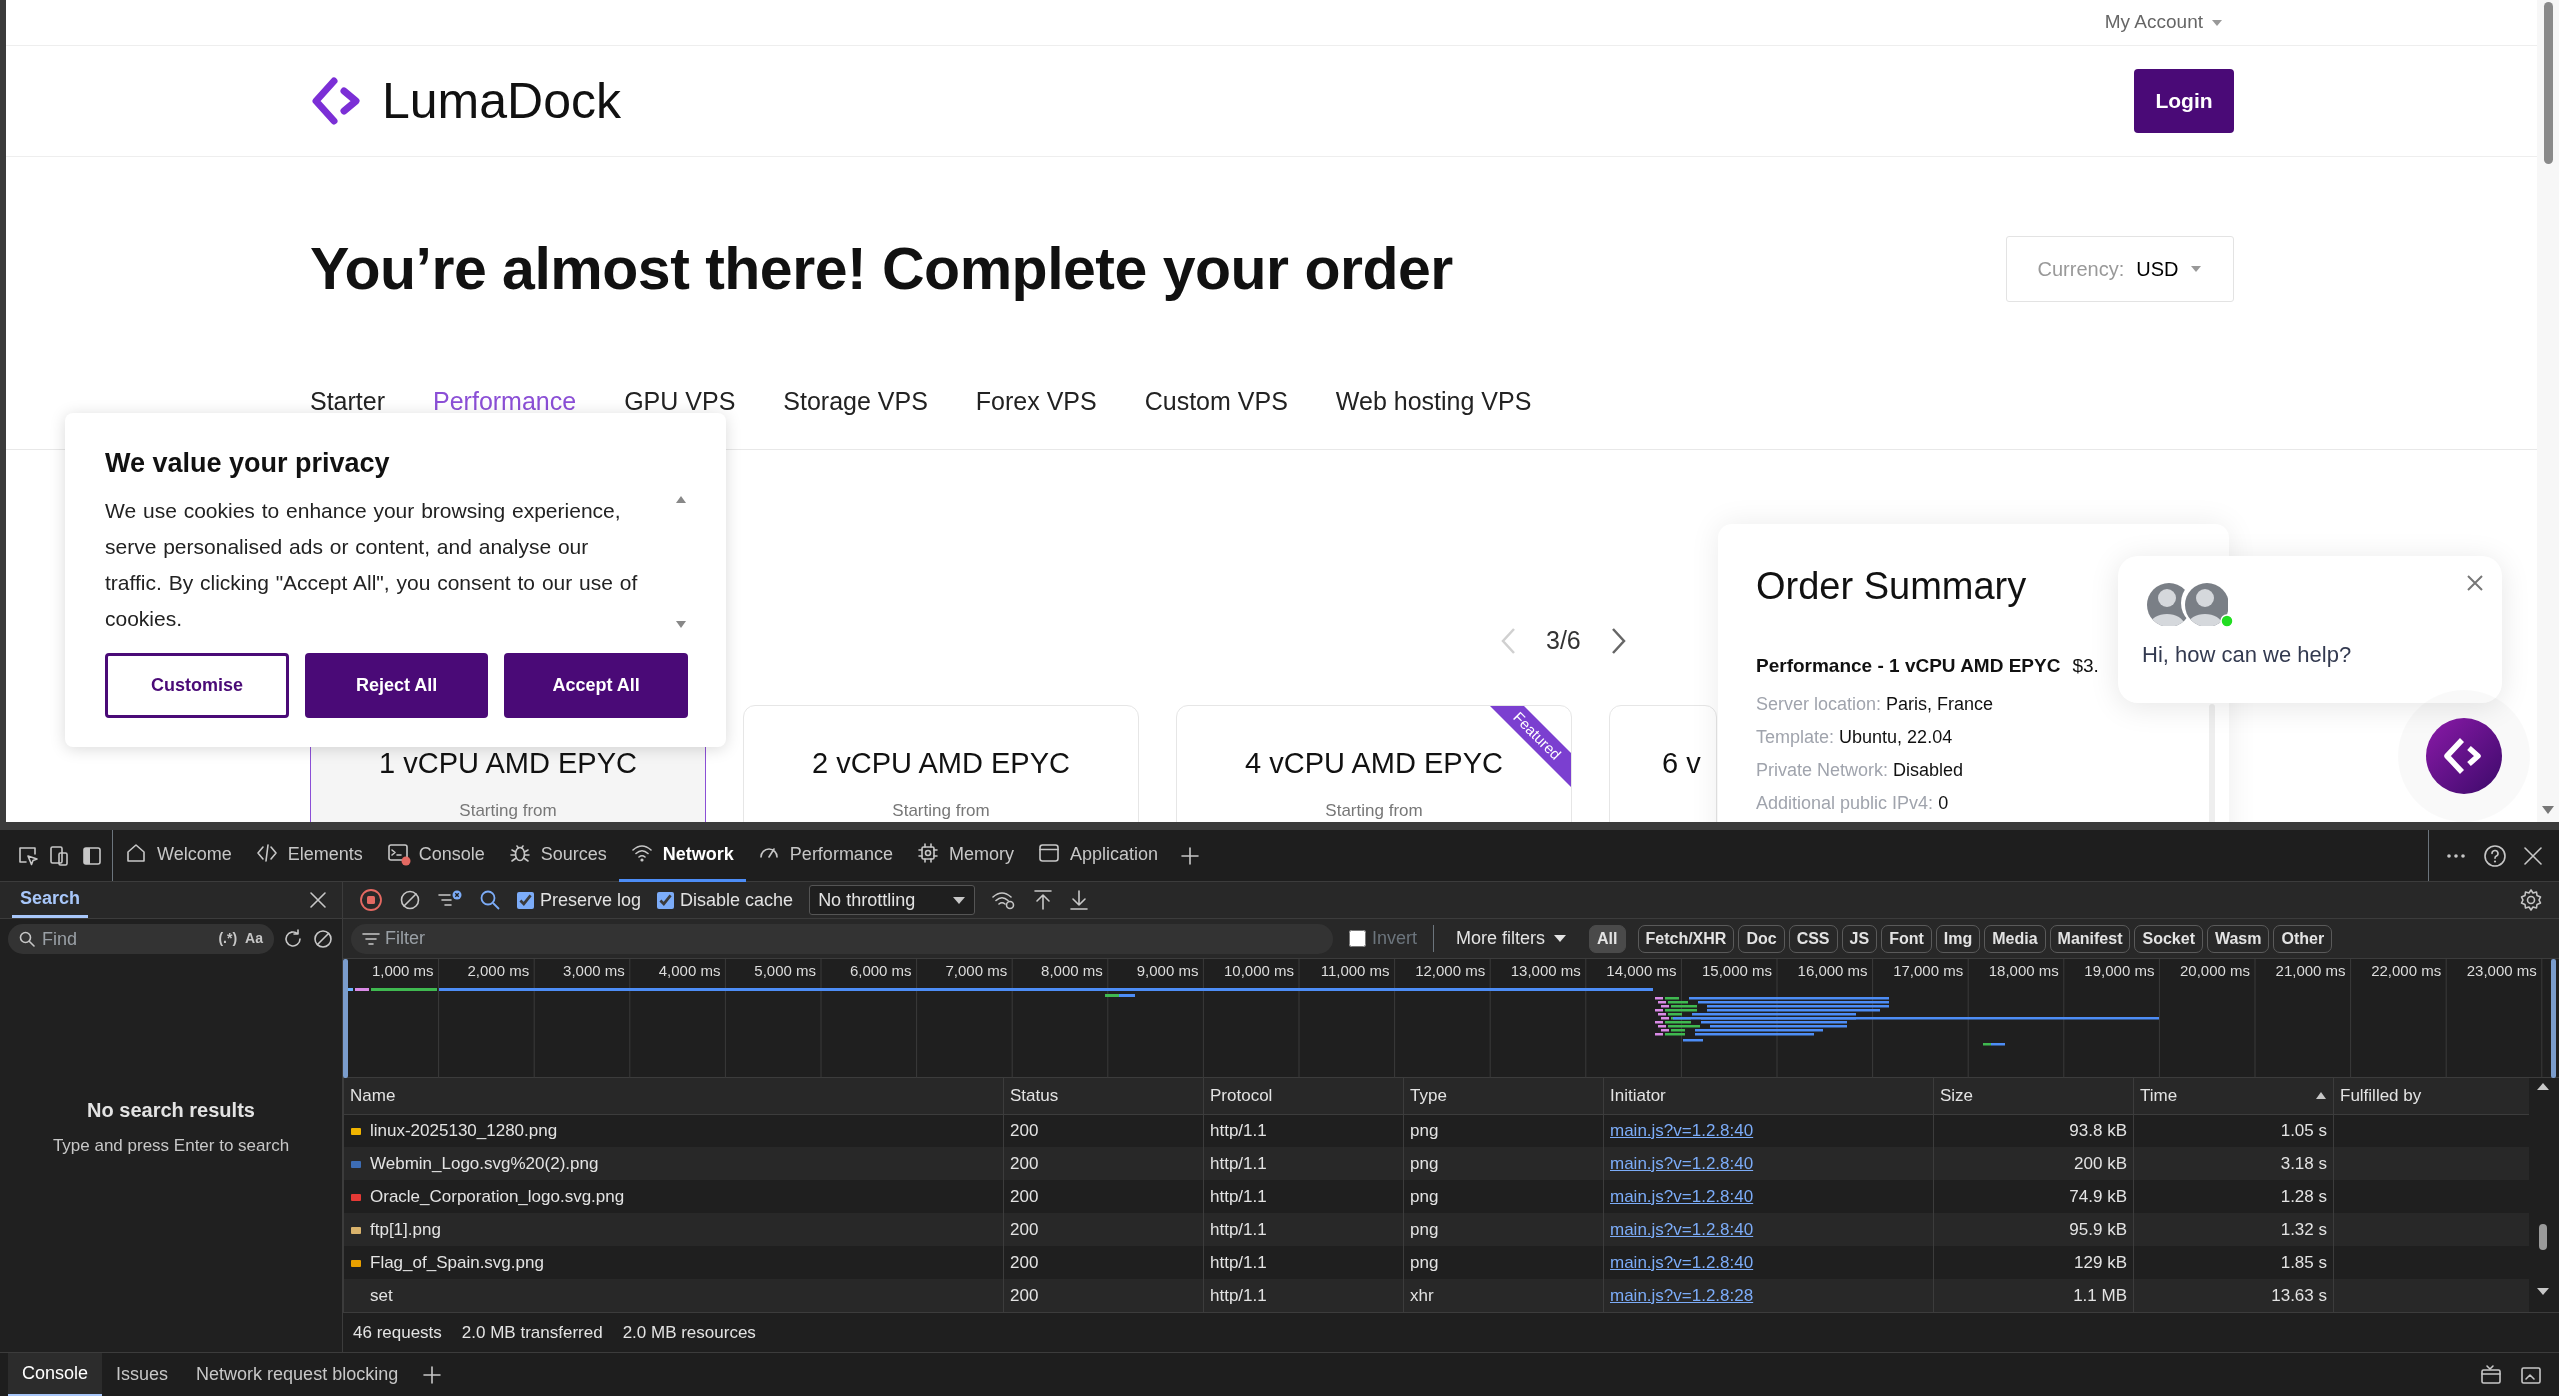 The image size is (2559, 1396). Describe the element at coordinates (2033, 1295) in the screenshot. I see `table-cell: 1.1 MB` at that location.